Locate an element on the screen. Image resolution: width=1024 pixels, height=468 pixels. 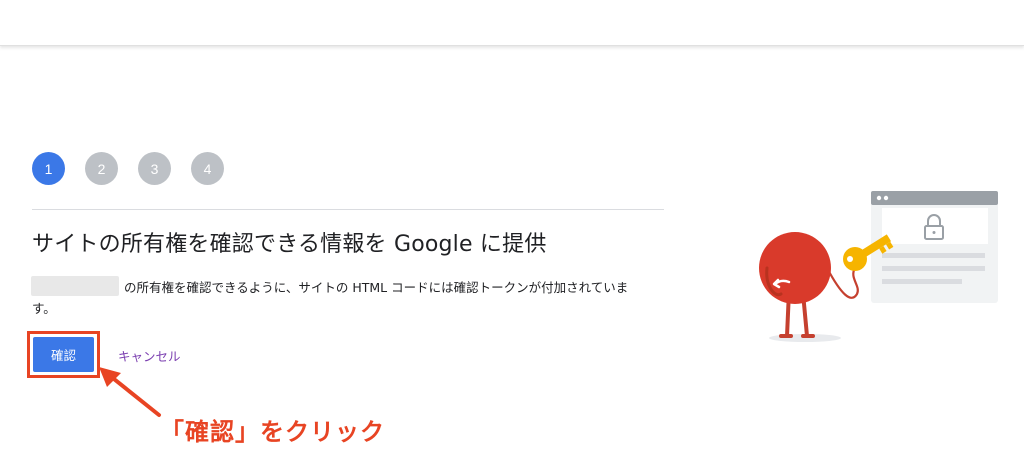
cancel-button: キャンセル is located at coordinates (149, 355).